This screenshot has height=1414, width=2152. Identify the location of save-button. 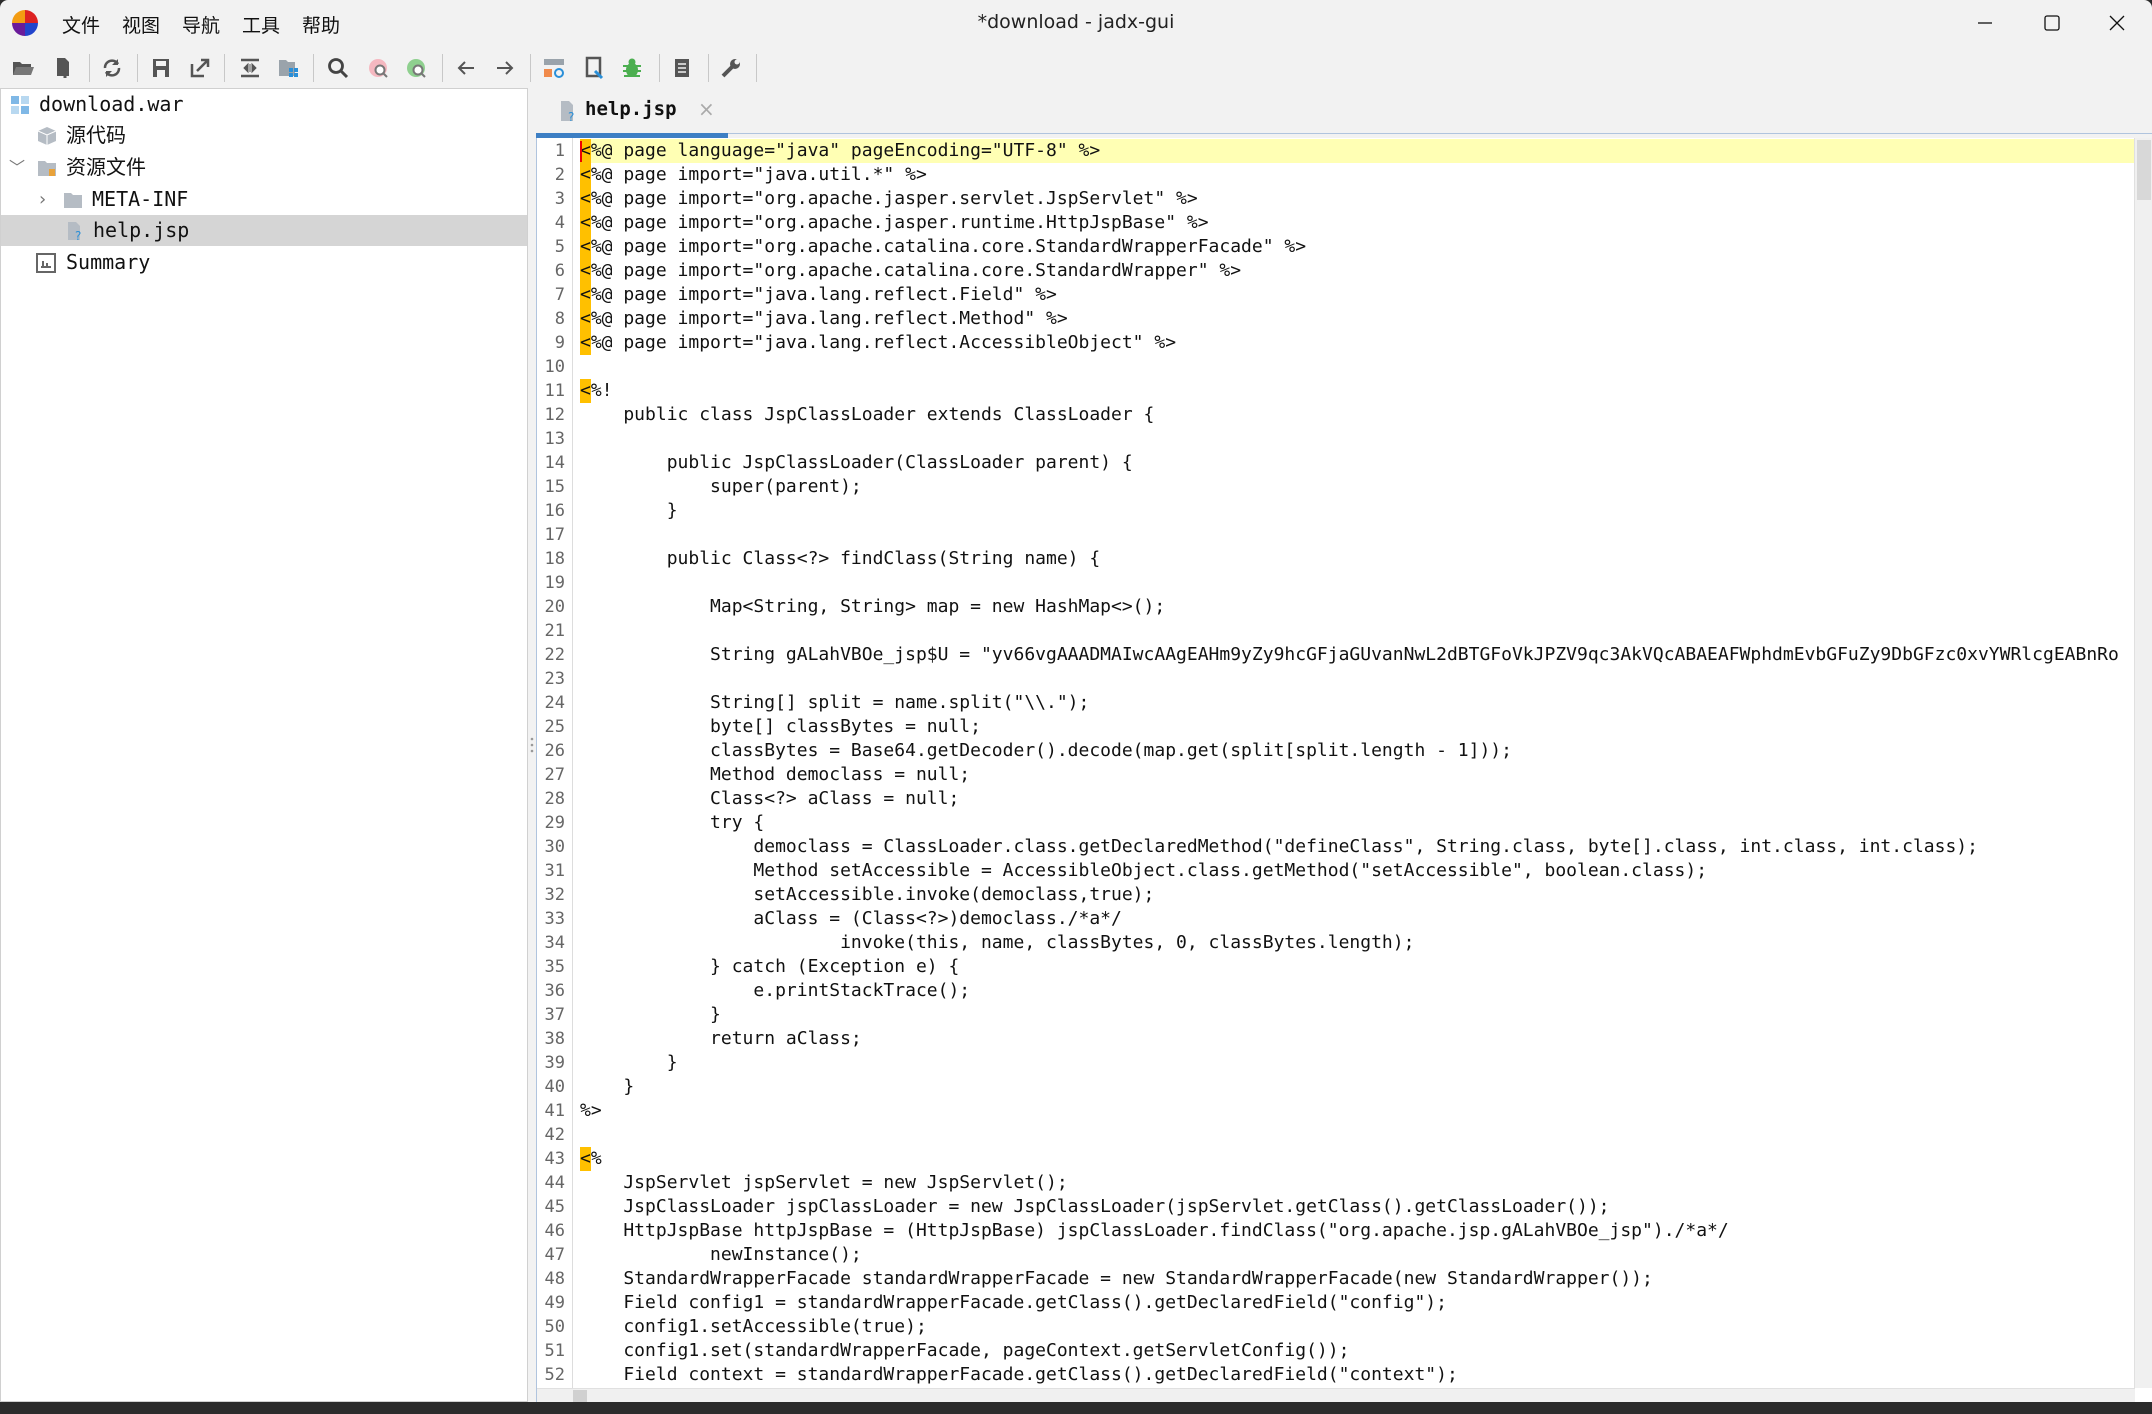
(161, 68).